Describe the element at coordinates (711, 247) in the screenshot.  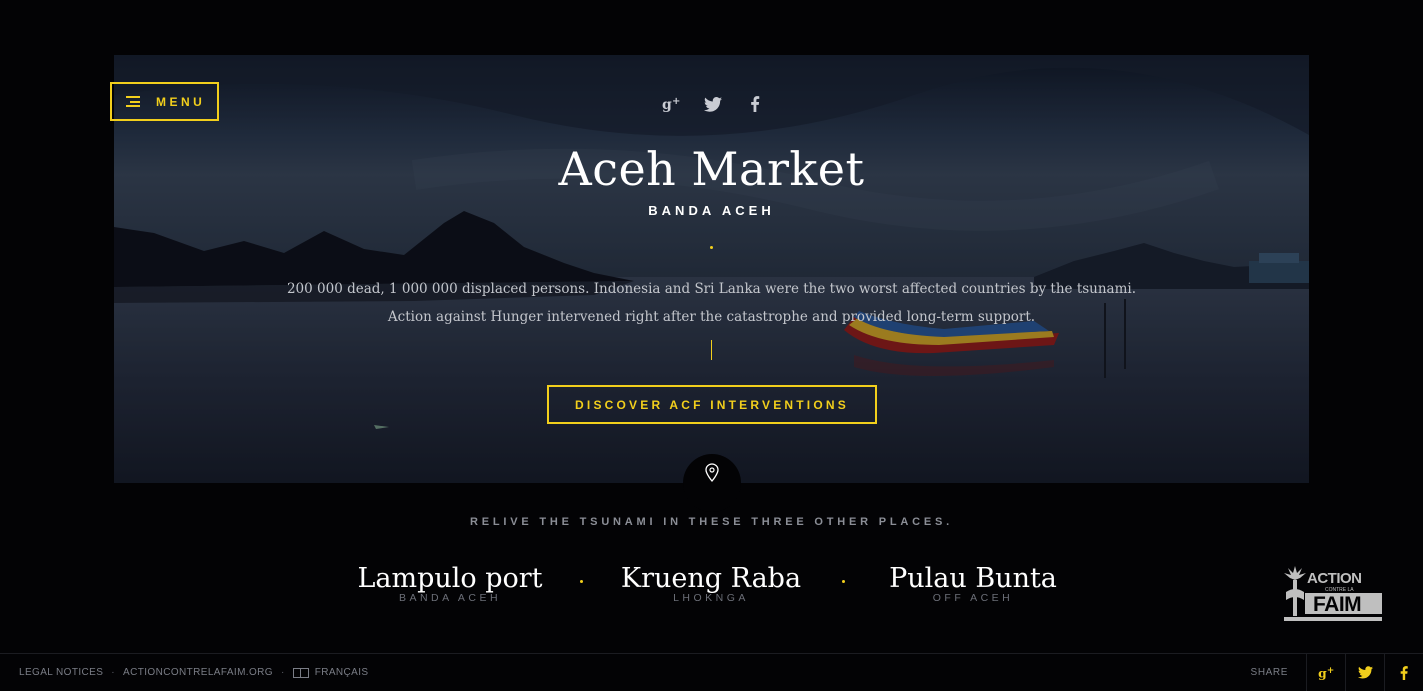
I see `divider-dot` at that location.